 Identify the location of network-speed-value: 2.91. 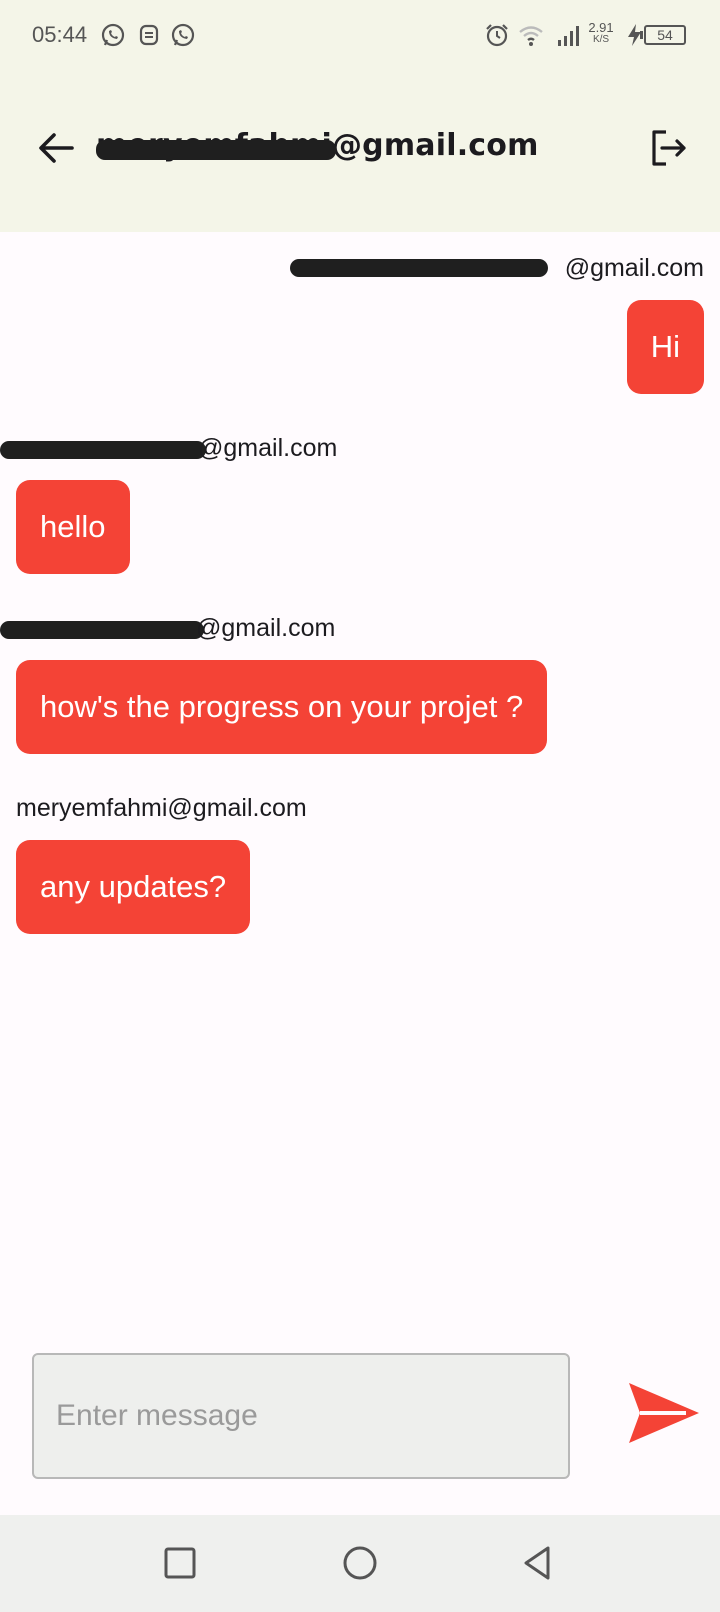
(601, 27).